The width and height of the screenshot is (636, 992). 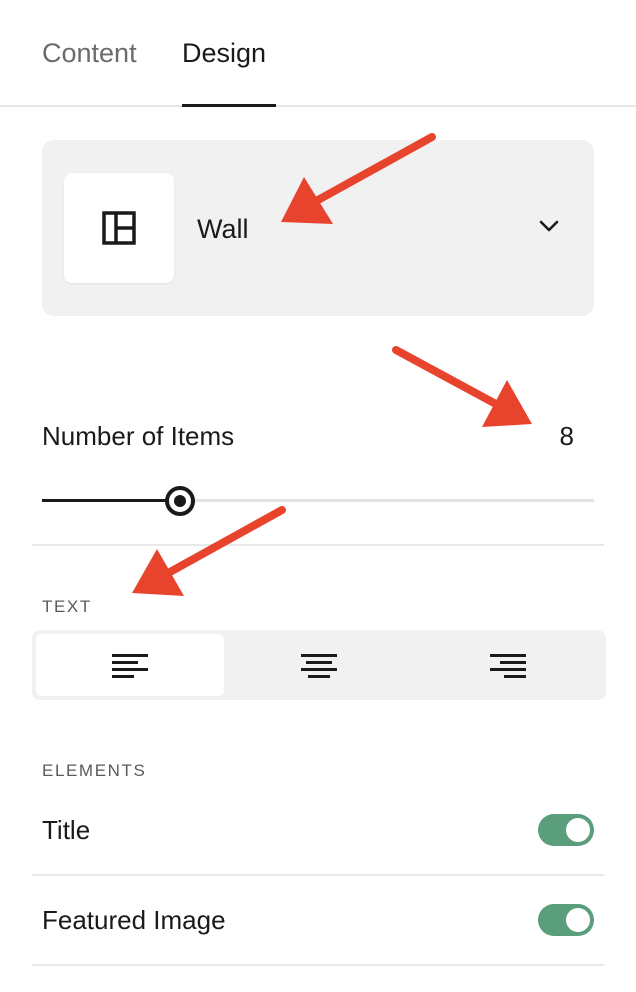 What do you see at coordinates (566, 920) in the screenshot?
I see `featured-image-toggle` at bounding box center [566, 920].